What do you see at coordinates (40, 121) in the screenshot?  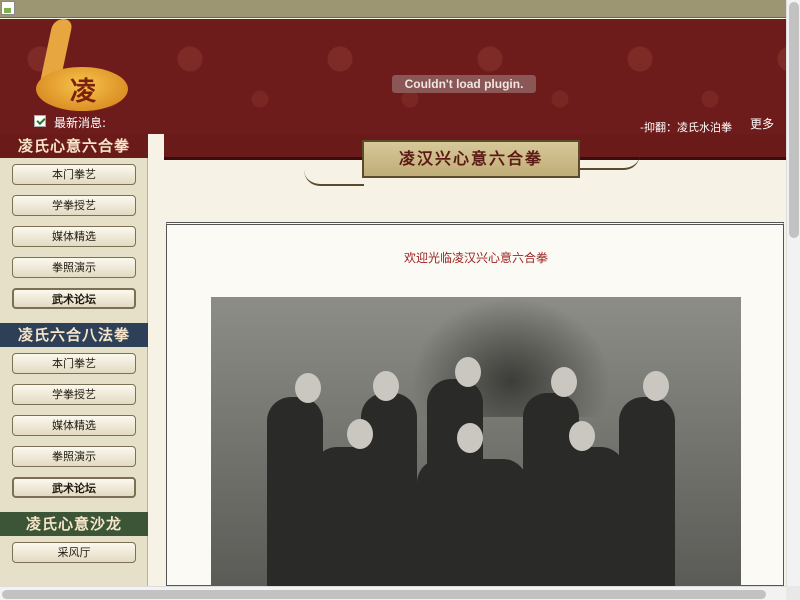 I see `news-checkbox-icon` at bounding box center [40, 121].